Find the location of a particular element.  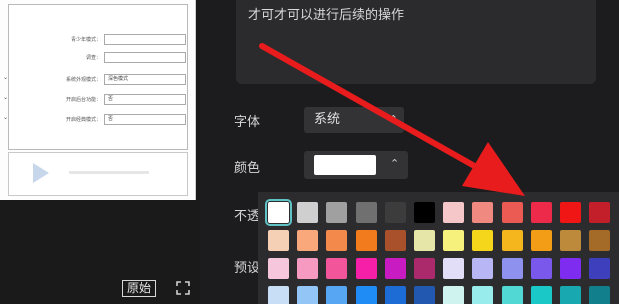

form-row-label: 调查： is located at coordinates (93, 58).